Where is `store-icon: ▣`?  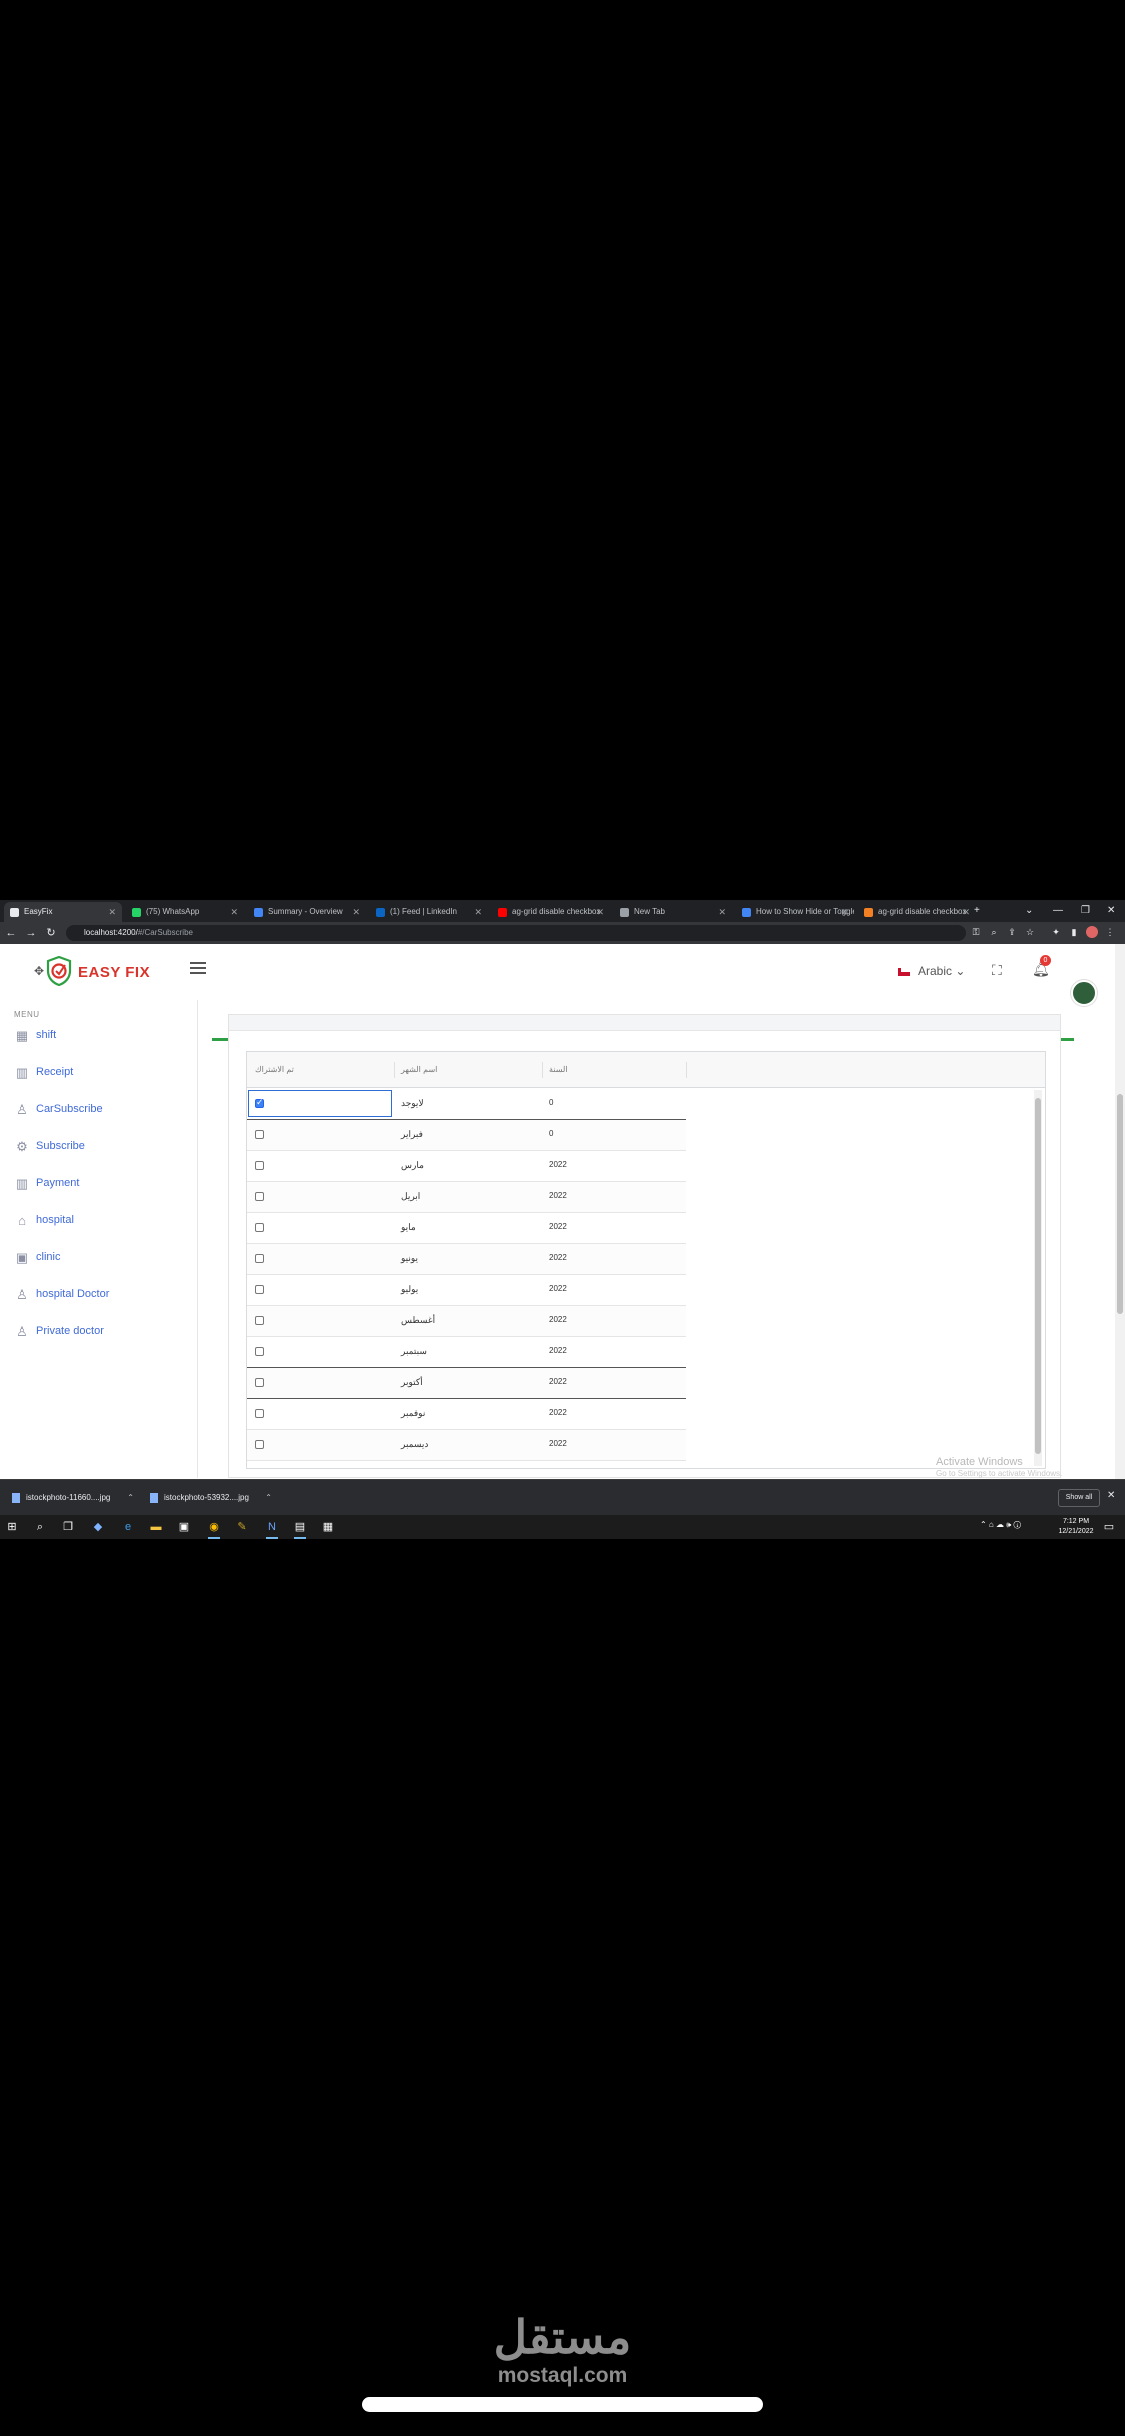
store-icon: ▣ is located at coordinates (184, 1527).